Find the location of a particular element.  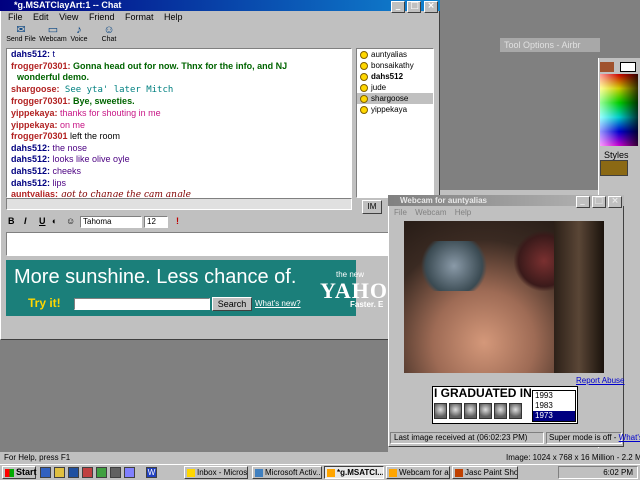

graduation-year-list: 1993 1983 1973 is located at coordinates (554, 406).